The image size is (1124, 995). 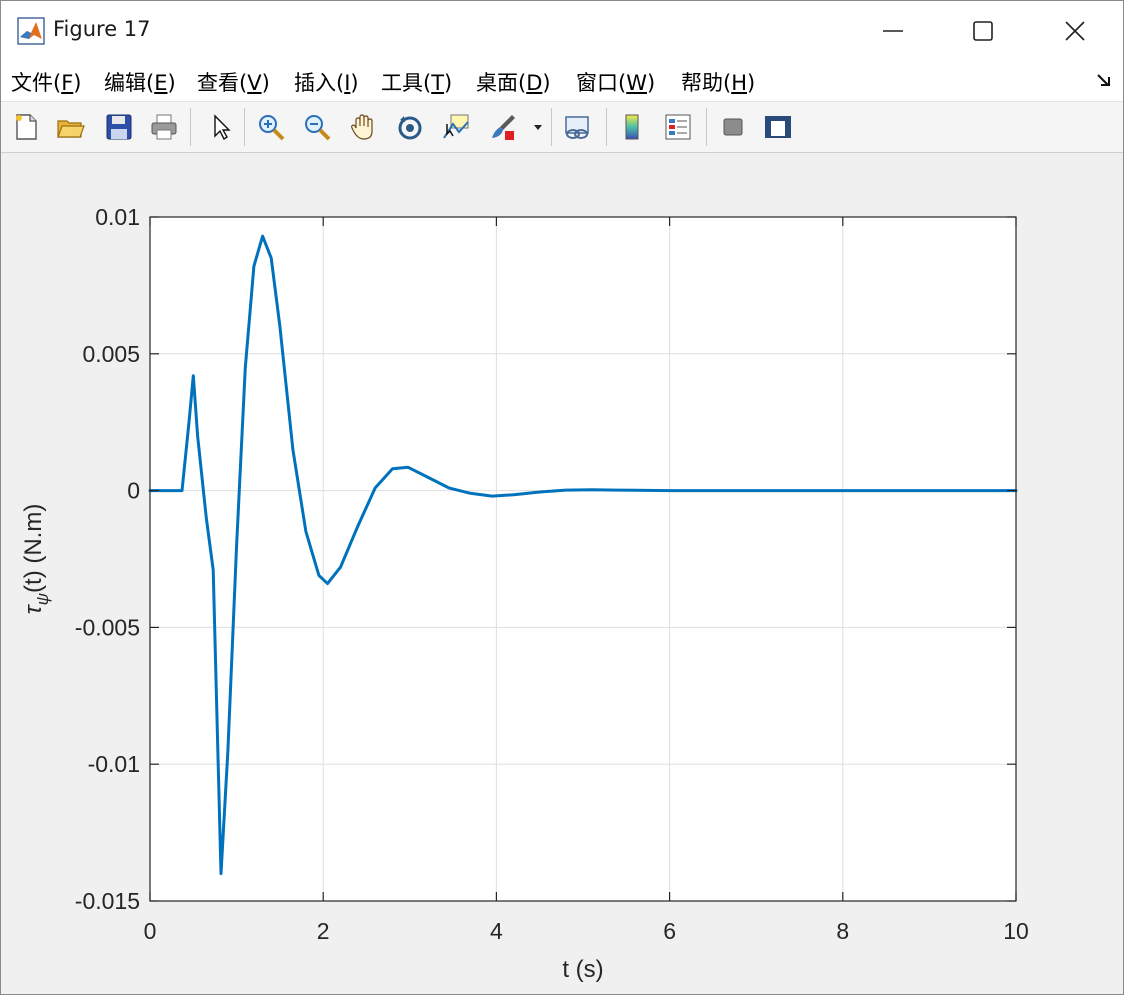 What do you see at coordinates (117, 217) in the screenshot?
I see `y-tick-label: 0.01` at bounding box center [117, 217].